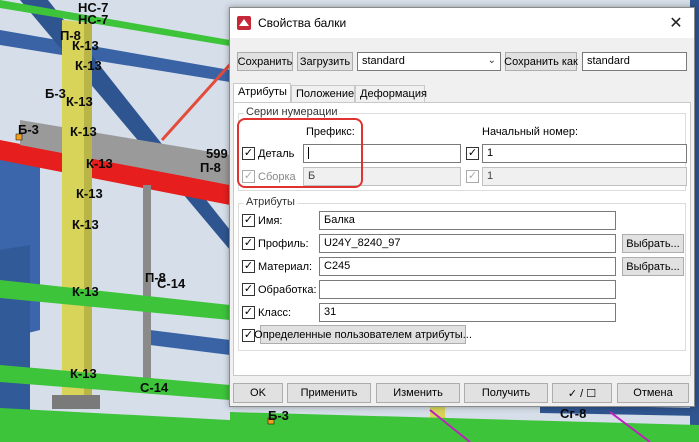  Describe the element at coordinates (248, 220) in the screenshot. I see `name-checkbox: ✓` at that location.